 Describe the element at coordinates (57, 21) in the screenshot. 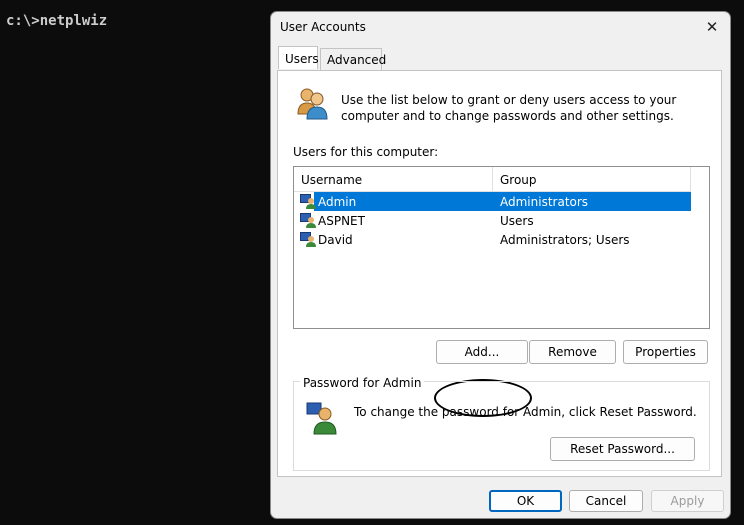

I see `console-command: c:\>netplwiz` at that location.